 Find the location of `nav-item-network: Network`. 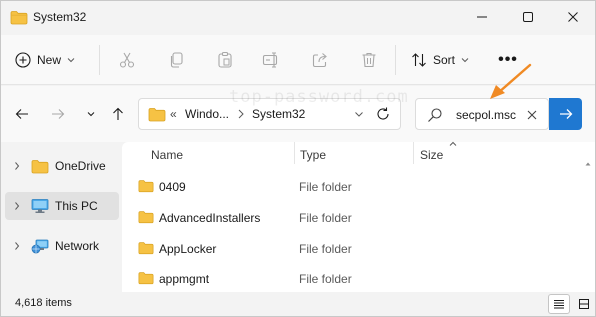

nav-item-network: Network is located at coordinates (62, 246).